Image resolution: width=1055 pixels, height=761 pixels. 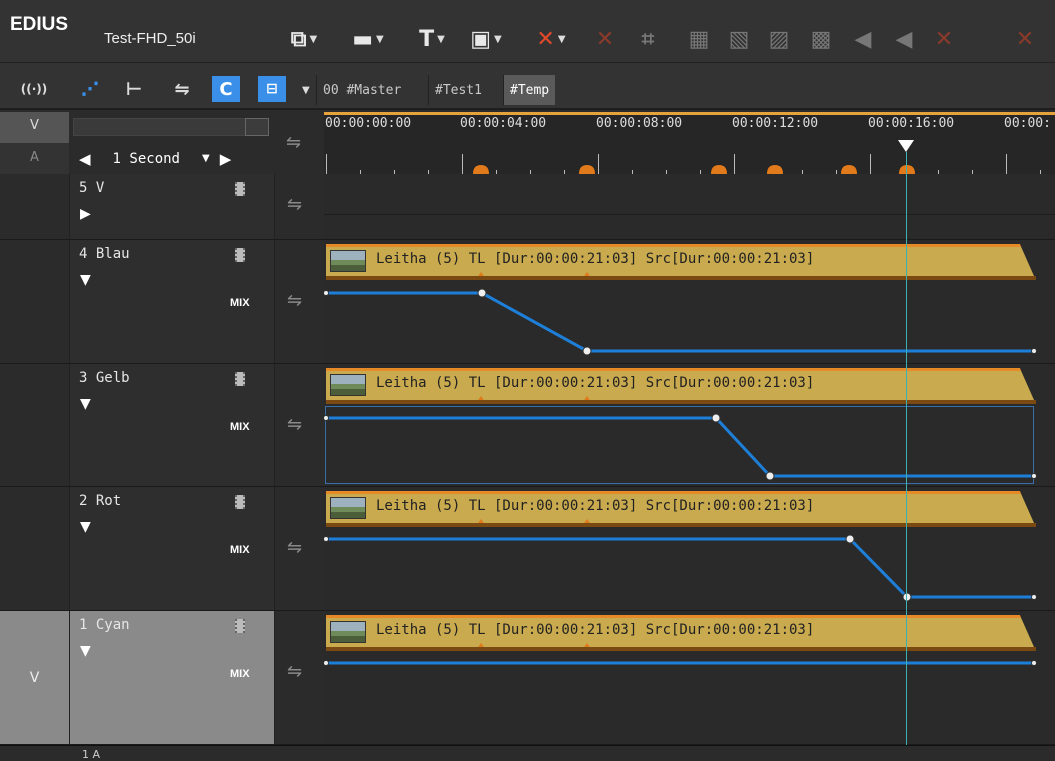 What do you see at coordinates (562, 39) in the screenshot?
I see `delete-dropdown-icon: ▼` at bounding box center [562, 39].